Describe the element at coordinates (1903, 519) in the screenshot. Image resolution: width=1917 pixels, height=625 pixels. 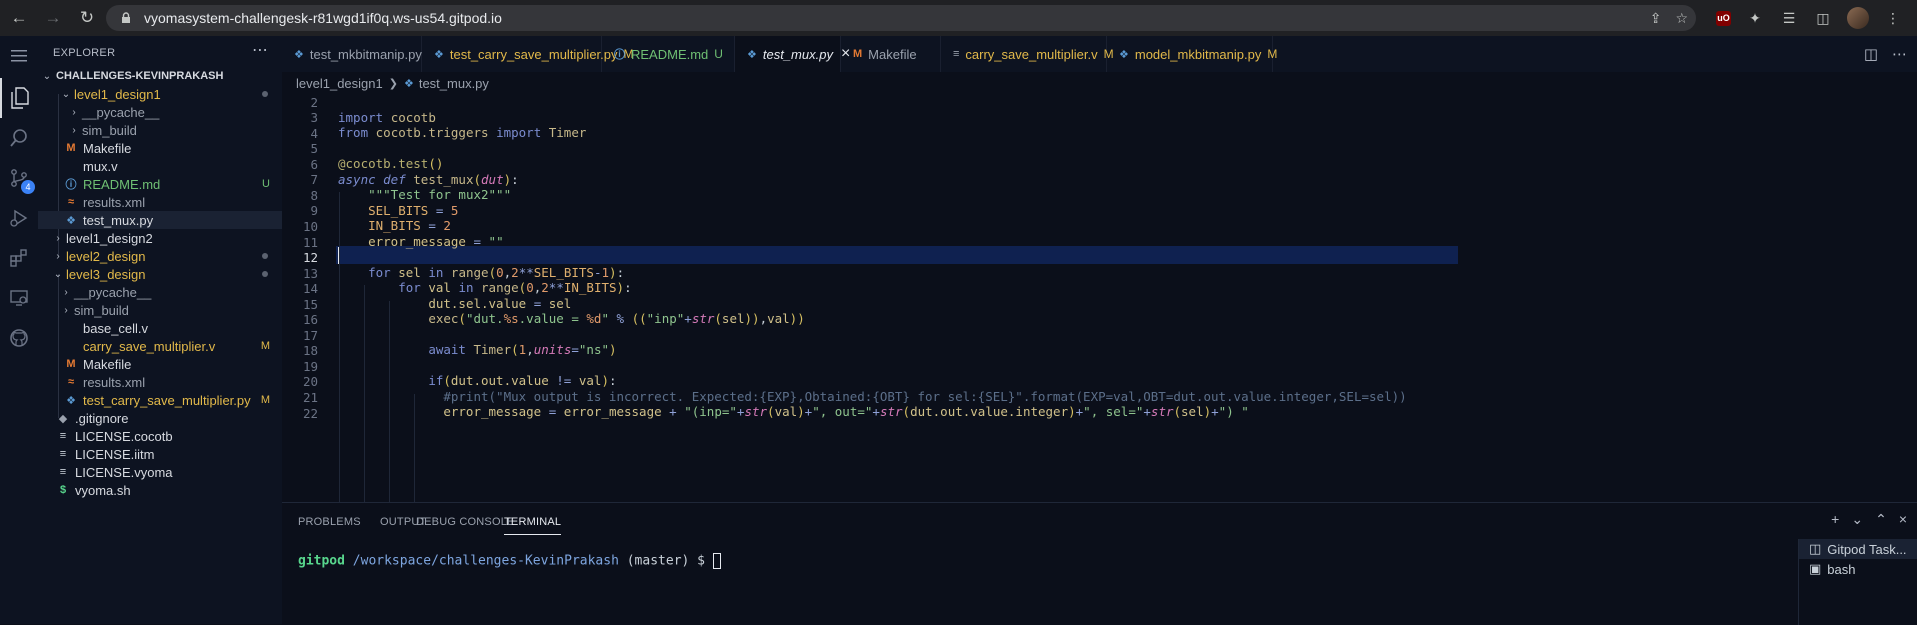
I see `close-panel-icon: ×` at that location.